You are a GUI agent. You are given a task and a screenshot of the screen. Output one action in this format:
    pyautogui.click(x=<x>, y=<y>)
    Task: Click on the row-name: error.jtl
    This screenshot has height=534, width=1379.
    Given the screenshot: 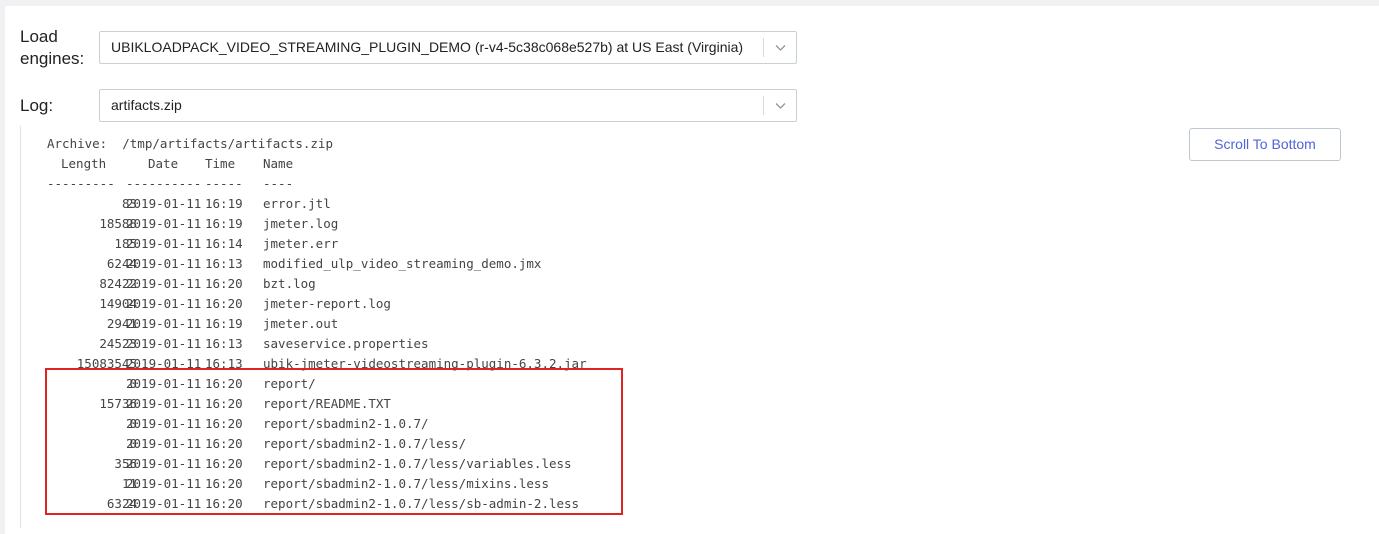 What is the action you would take?
    pyautogui.click(x=297, y=203)
    